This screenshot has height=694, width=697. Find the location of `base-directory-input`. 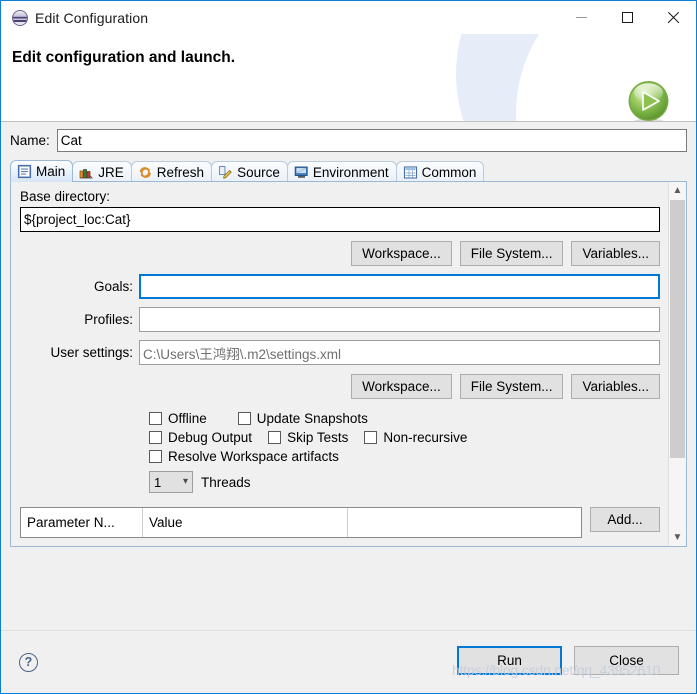

base-directory-input is located at coordinates (340, 219).